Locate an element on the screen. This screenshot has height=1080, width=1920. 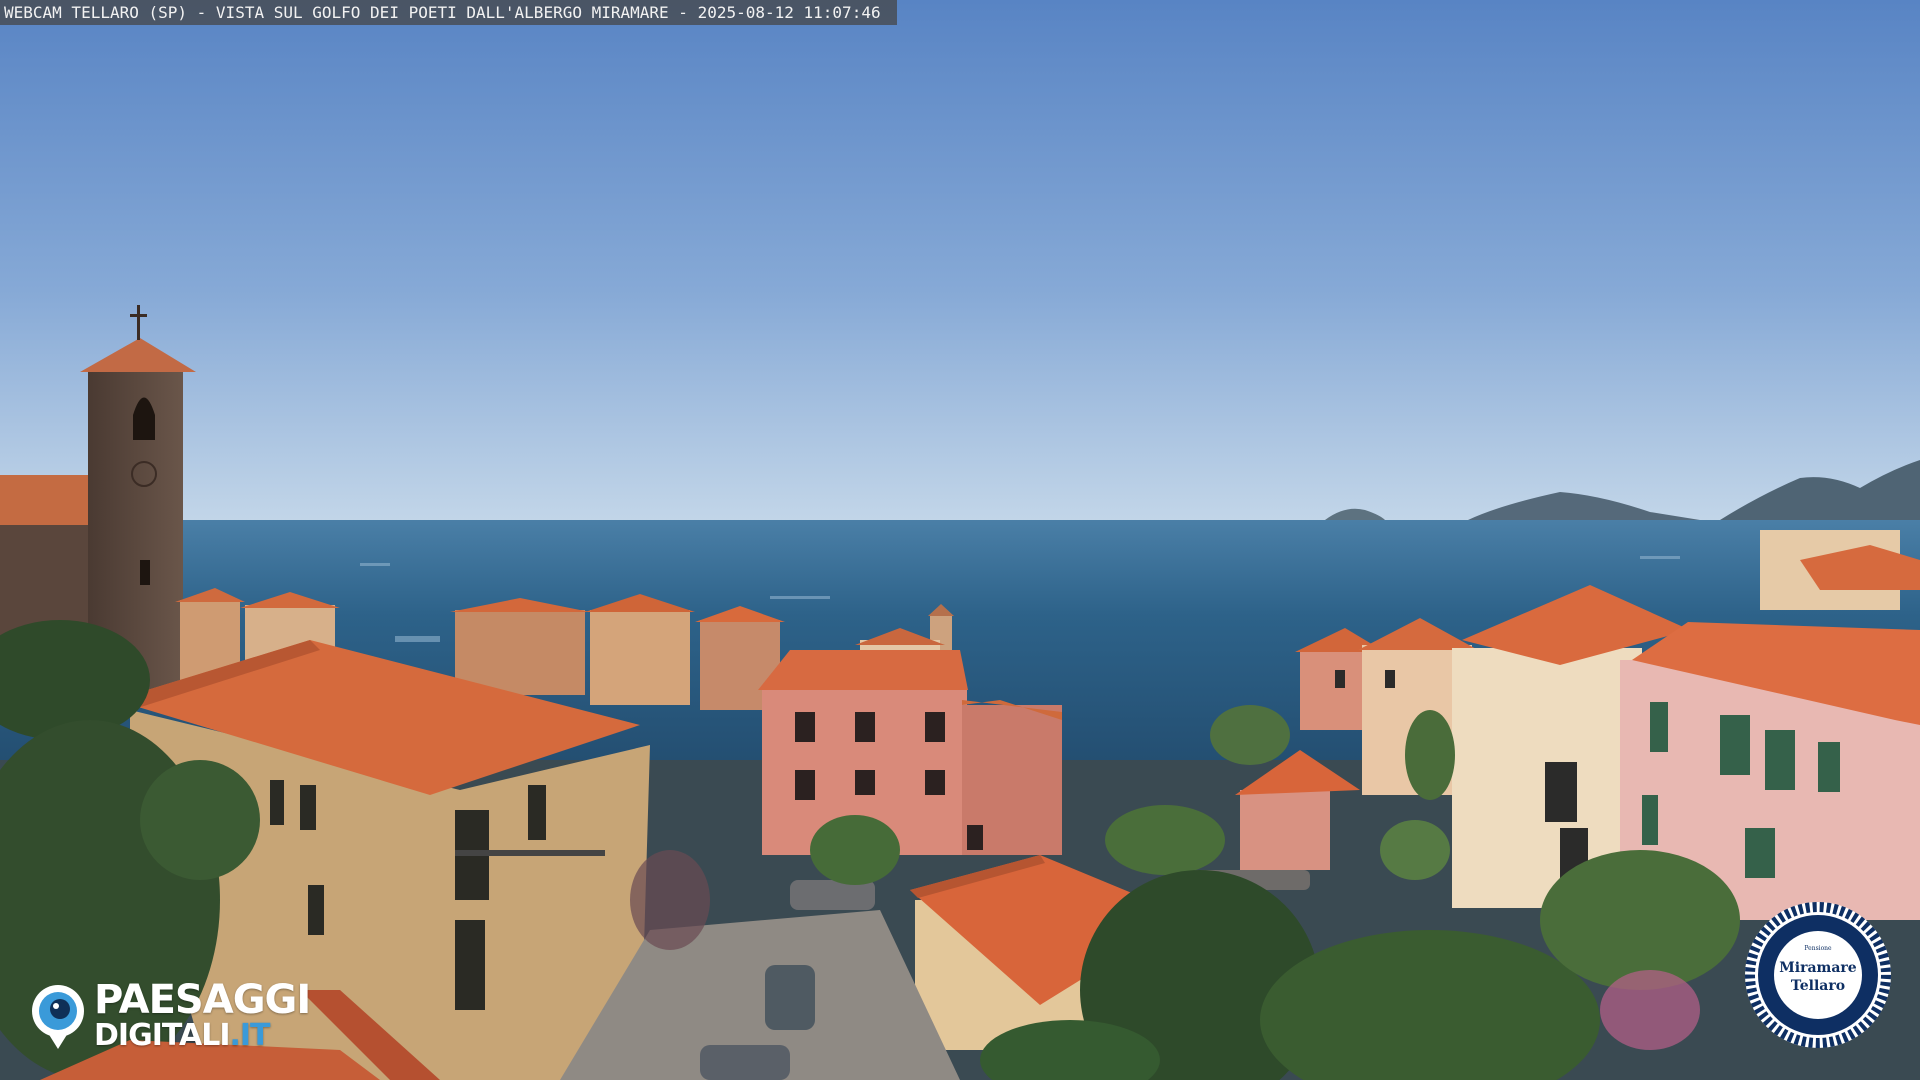
brand-name-main: DIGITALI is located at coordinates (162, 1035).